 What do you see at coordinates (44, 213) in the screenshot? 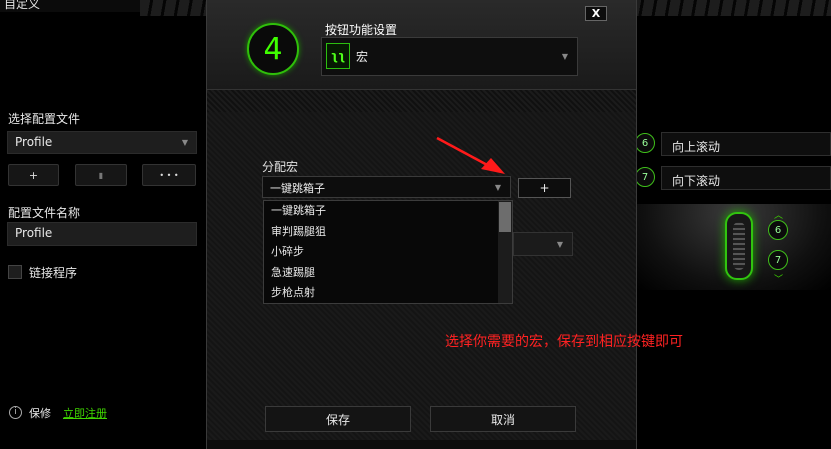
I see `profile-name-label: 配置文件名称` at bounding box center [44, 213].